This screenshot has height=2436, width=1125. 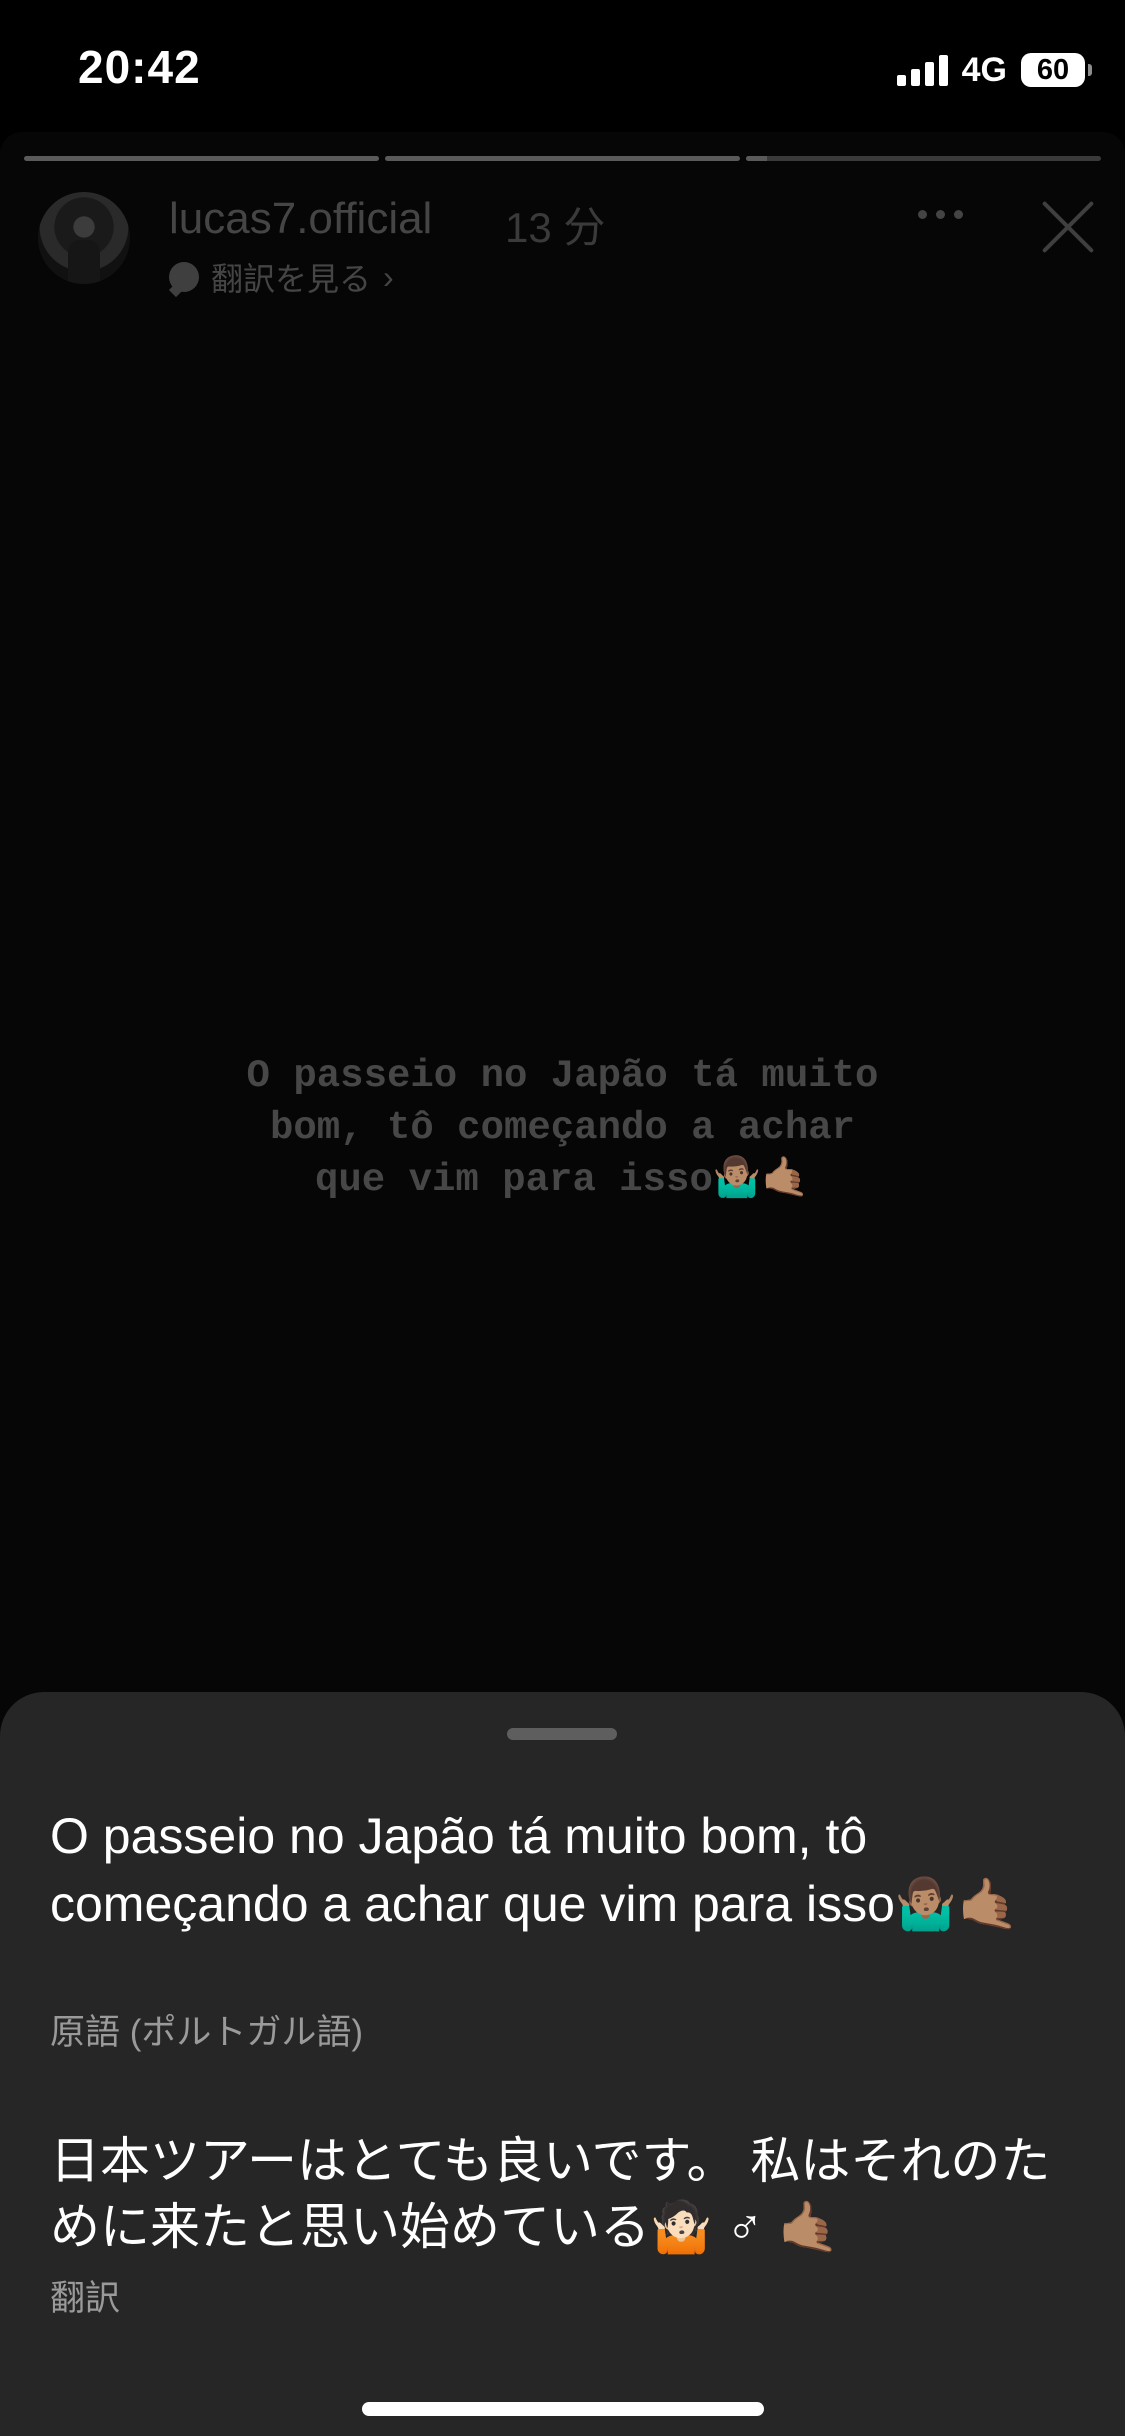 I want to click on story-header: lucas7.official 13 分 翻訳を見る ›, so click(x=563, y=247).